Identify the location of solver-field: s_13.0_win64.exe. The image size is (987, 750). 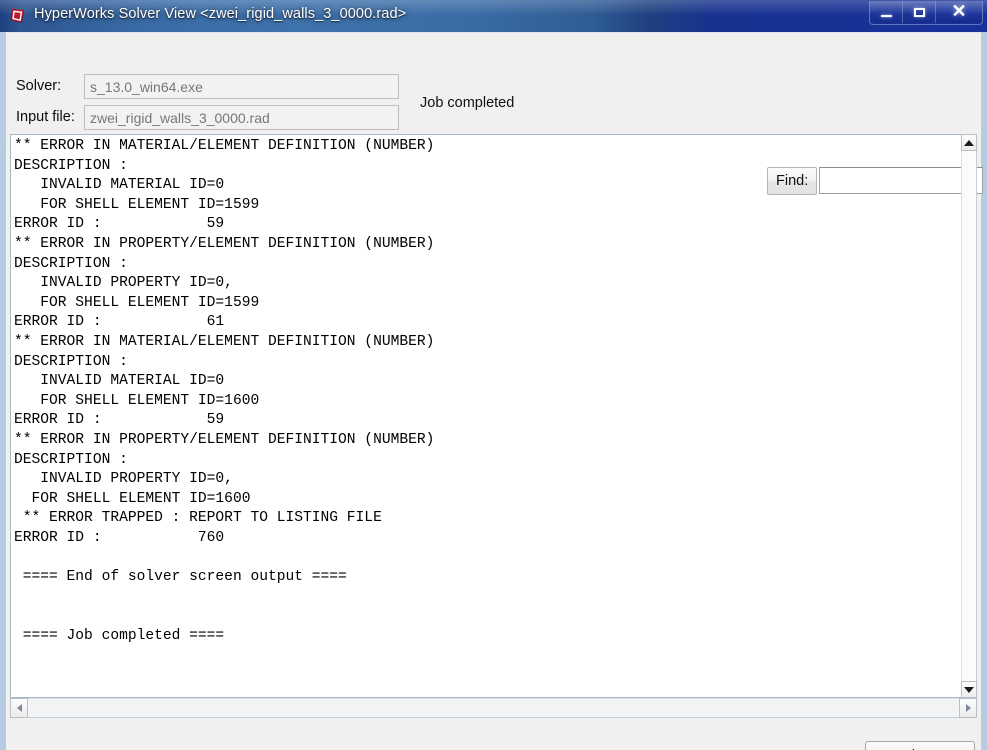
(241, 86).